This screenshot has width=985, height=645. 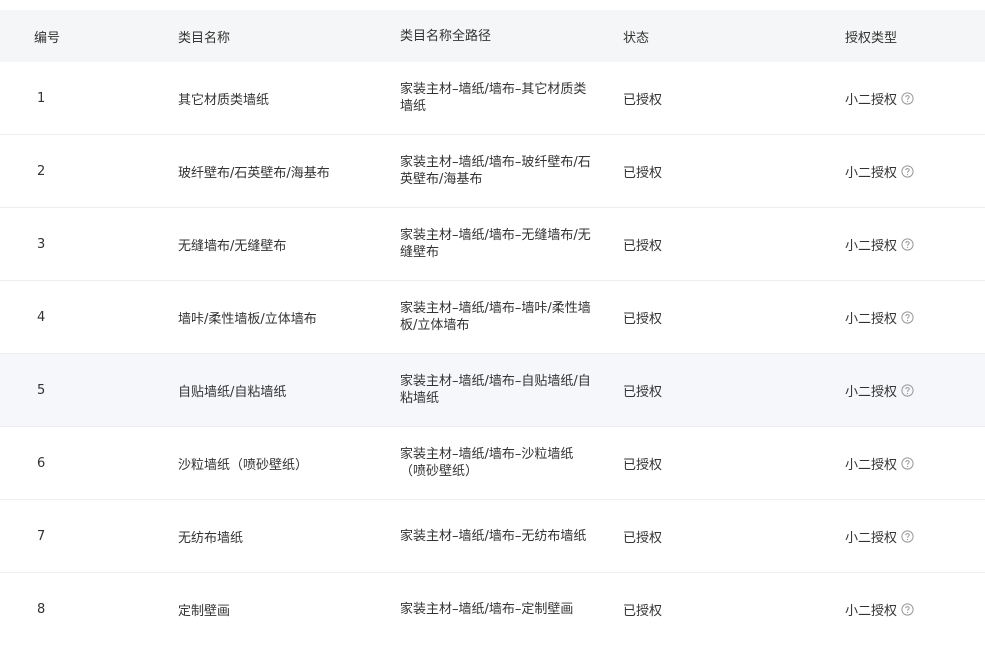 I want to click on row-full-path: 家装主材–墙纸/墙布–无纺布墙纸, so click(x=493, y=536).